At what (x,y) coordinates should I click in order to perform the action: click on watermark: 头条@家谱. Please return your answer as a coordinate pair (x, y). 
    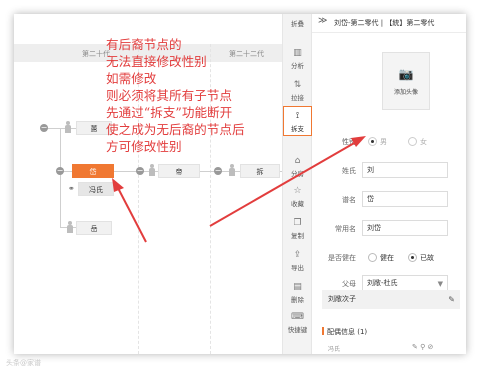
    Looking at the image, I should click on (23, 363).